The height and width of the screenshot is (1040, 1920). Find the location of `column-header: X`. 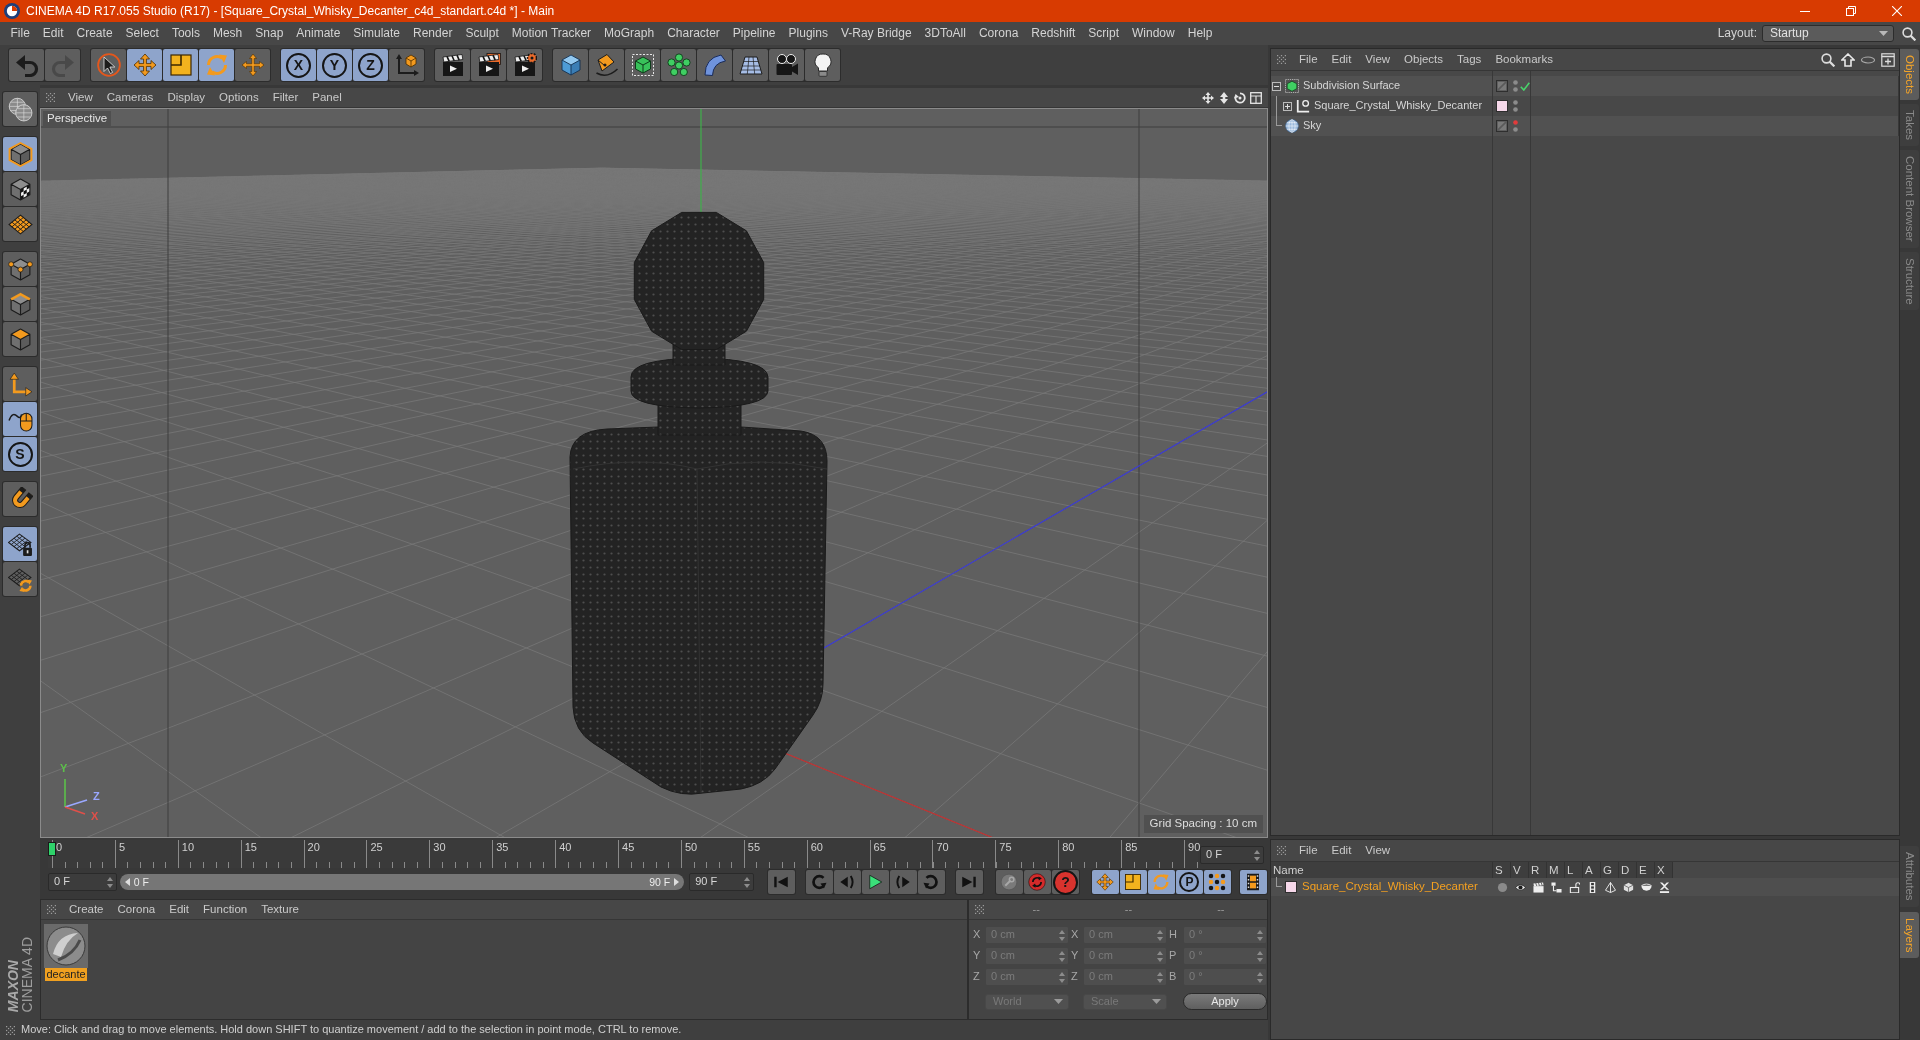

column-header: X is located at coordinates (1664, 870).